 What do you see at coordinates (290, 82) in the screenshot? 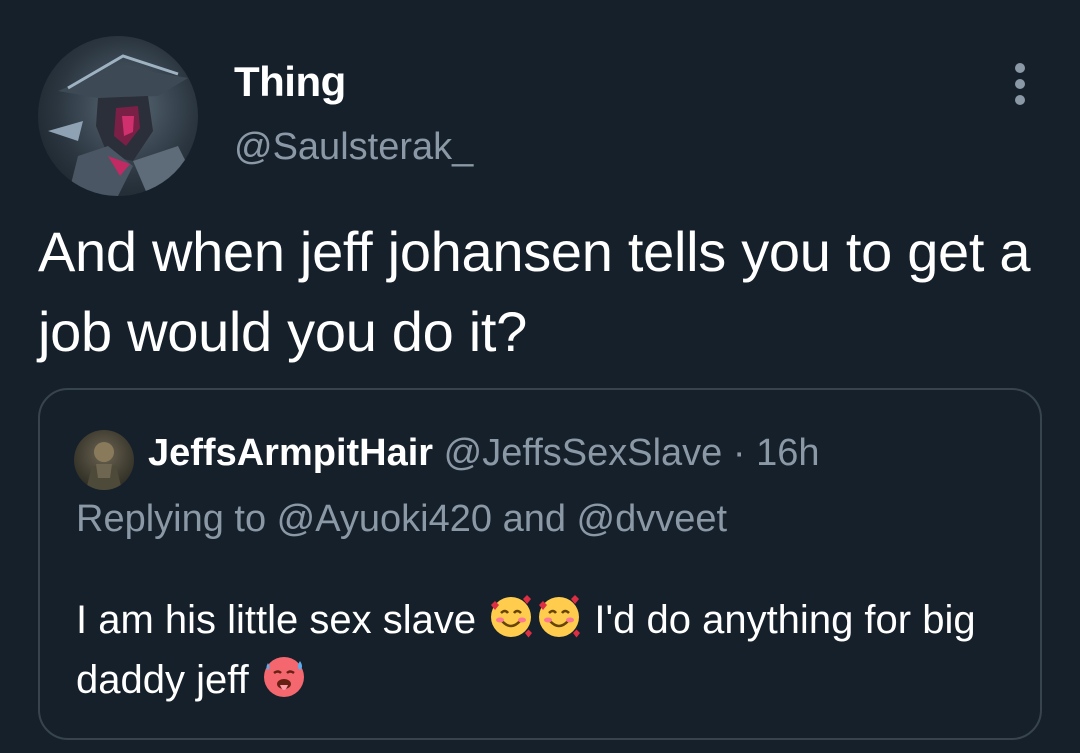
I see `author-display-name: Thing` at bounding box center [290, 82].